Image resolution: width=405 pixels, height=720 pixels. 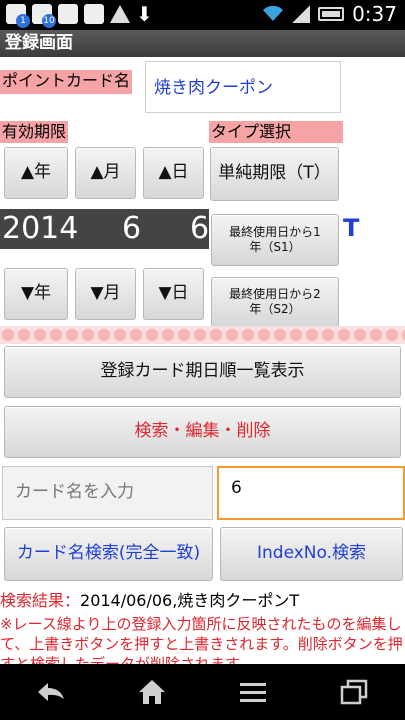 What do you see at coordinates (108, 554) in the screenshot?
I see `card-name-search-button: カード名検索(完全一致)` at bounding box center [108, 554].